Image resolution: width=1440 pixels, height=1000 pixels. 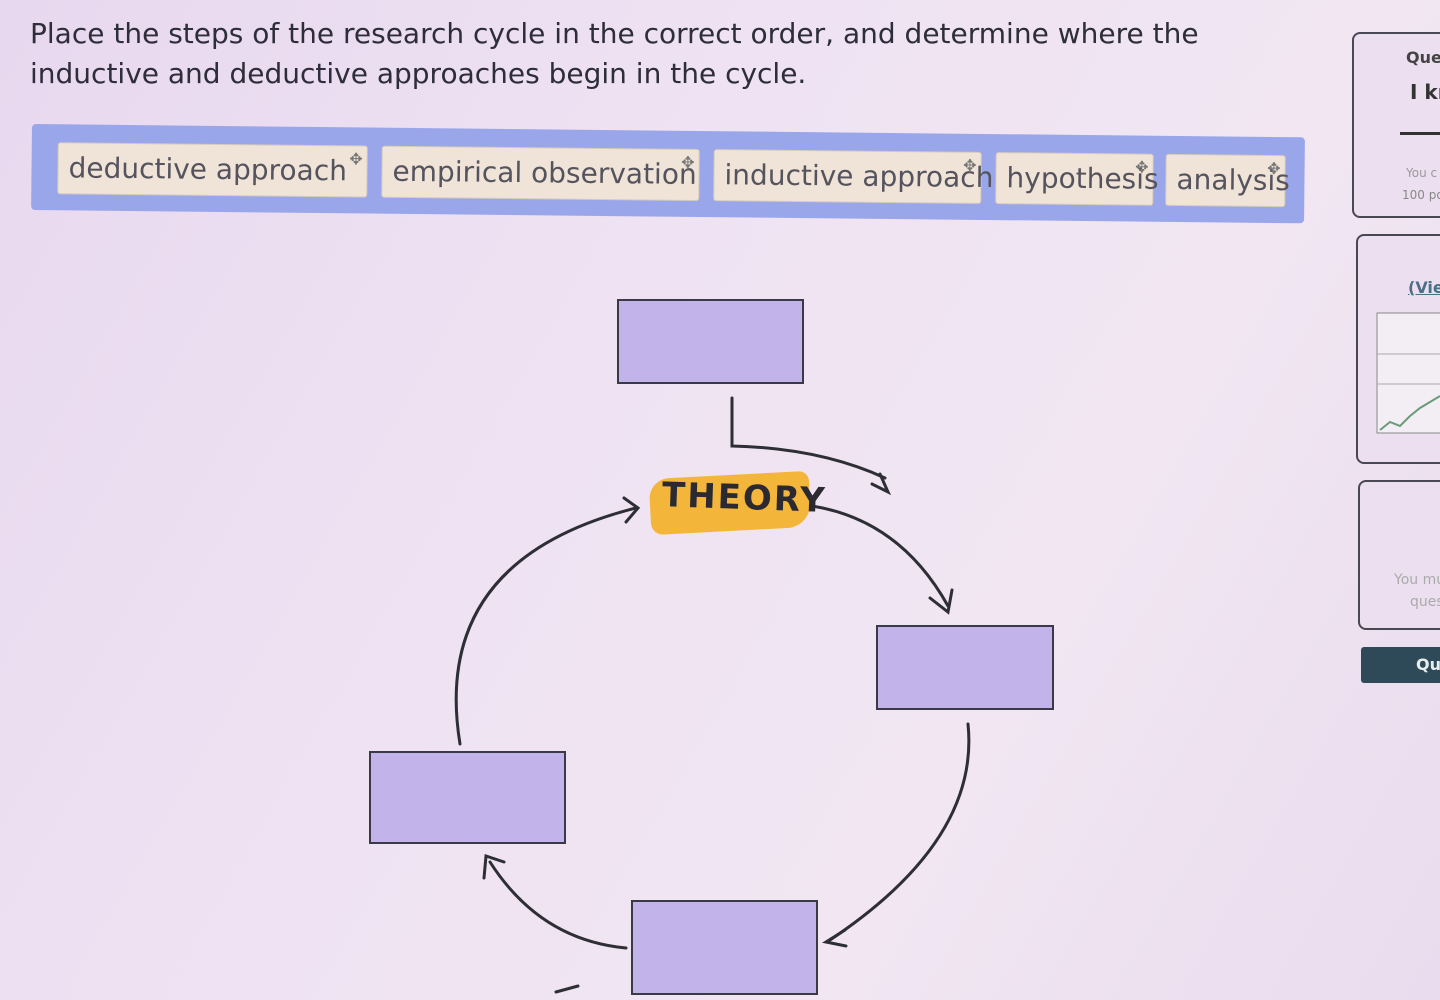 What do you see at coordinates (1424, 287) in the screenshot?
I see `view-progress-link: (View` at bounding box center [1424, 287].